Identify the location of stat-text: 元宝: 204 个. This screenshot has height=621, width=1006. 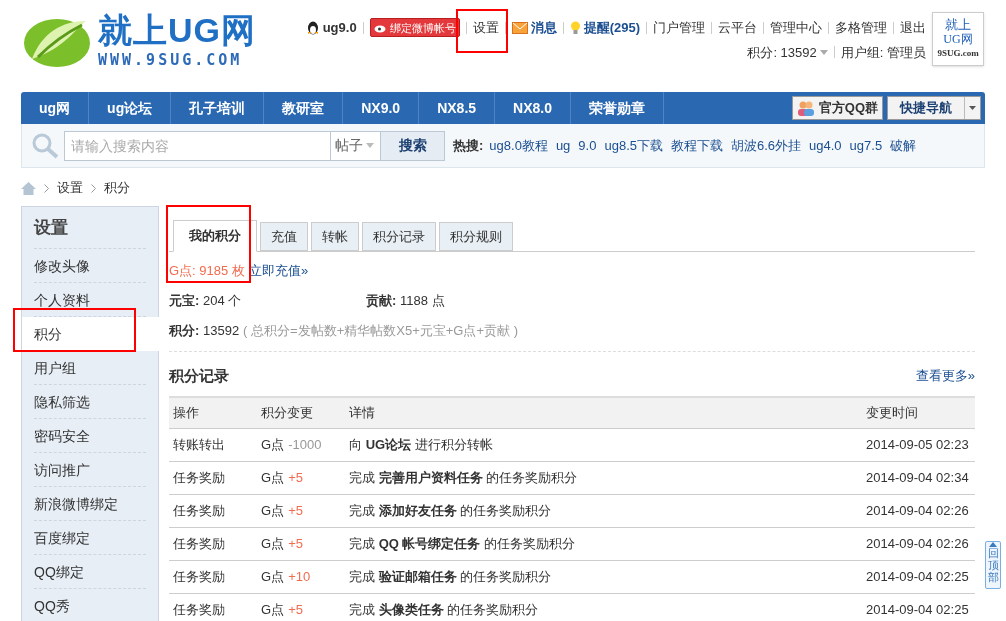
(206, 301).